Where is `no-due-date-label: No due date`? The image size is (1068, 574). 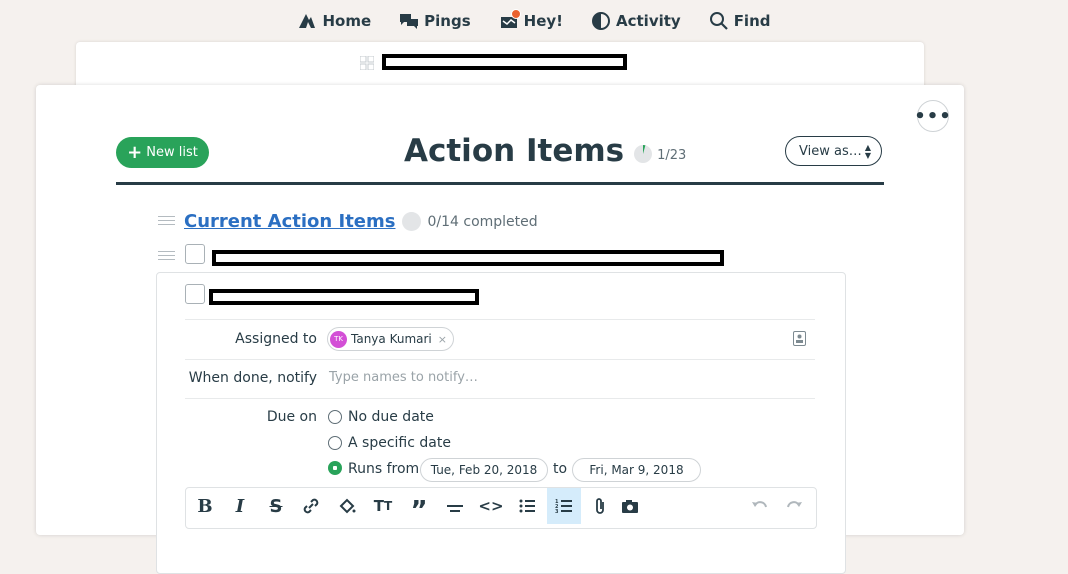 no-due-date-label: No due date is located at coordinates (391, 417).